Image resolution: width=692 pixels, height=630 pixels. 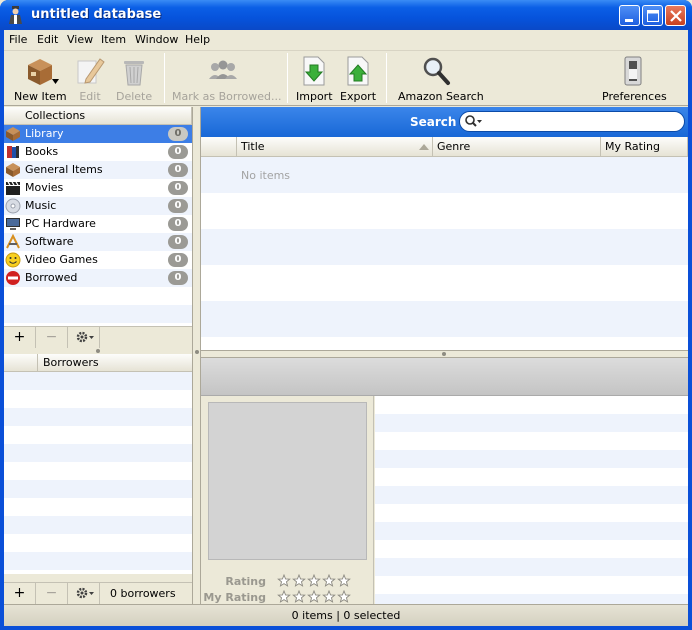 What do you see at coordinates (13, 152) in the screenshot?
I see `book-icon` at bounding box center [13, 152].